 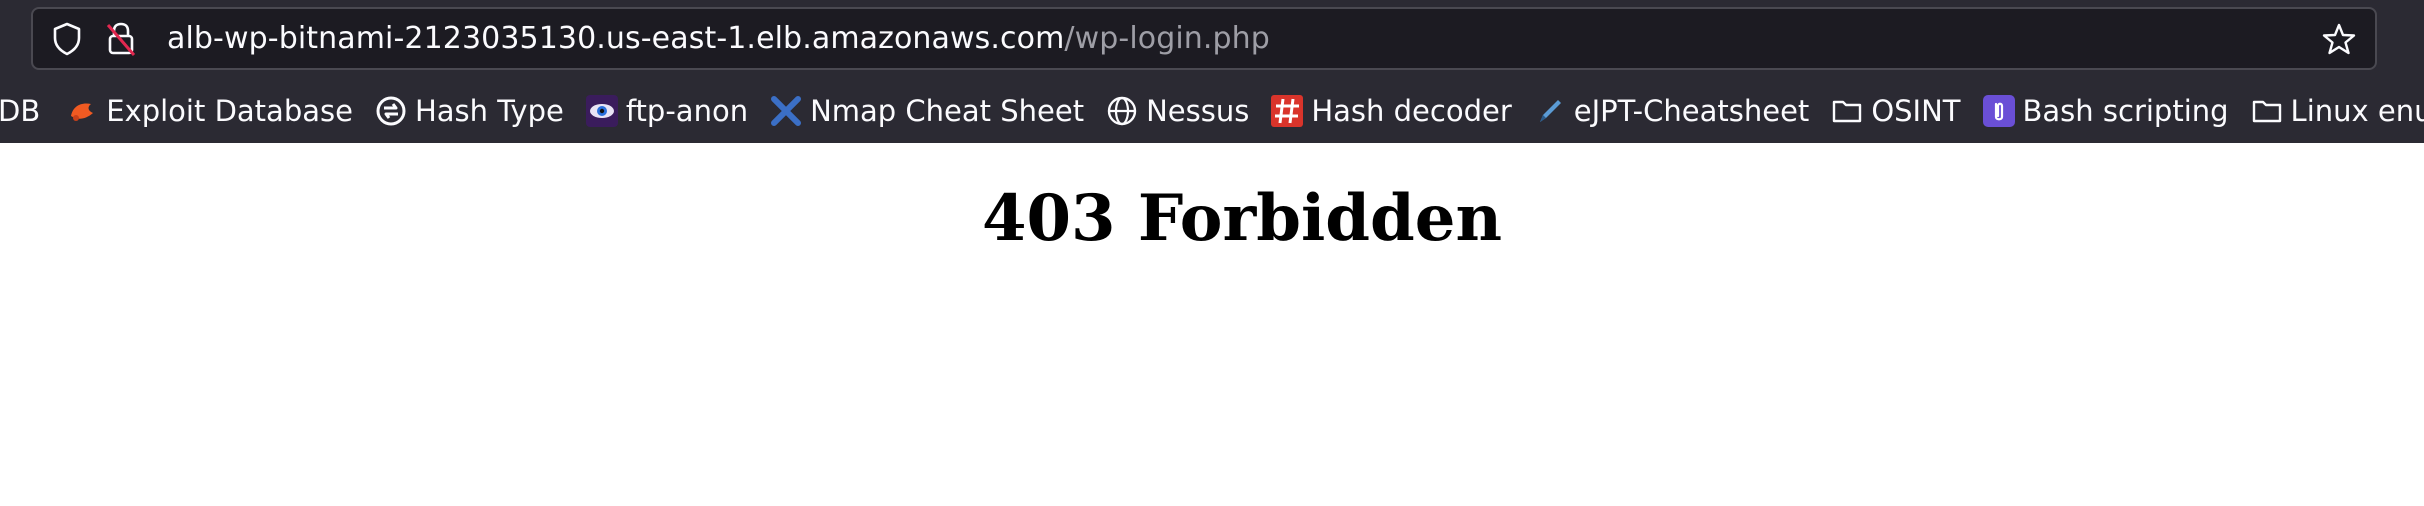 I want to click on bookmark-label: DB, so click(x=20, y=111).